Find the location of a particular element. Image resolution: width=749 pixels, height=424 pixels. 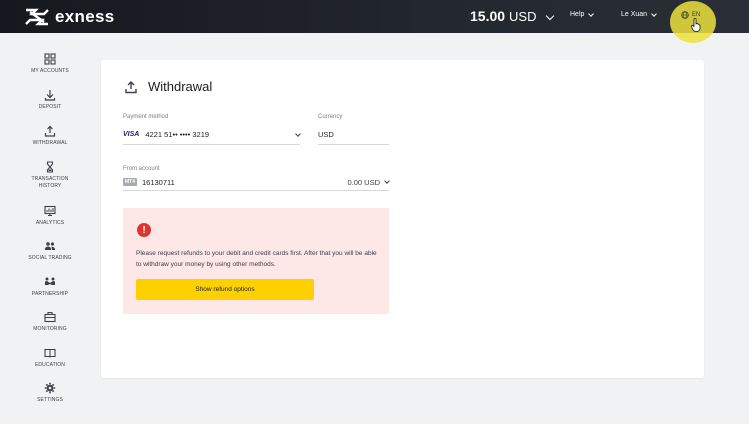

download-icon is located at coordinates (50, 95).